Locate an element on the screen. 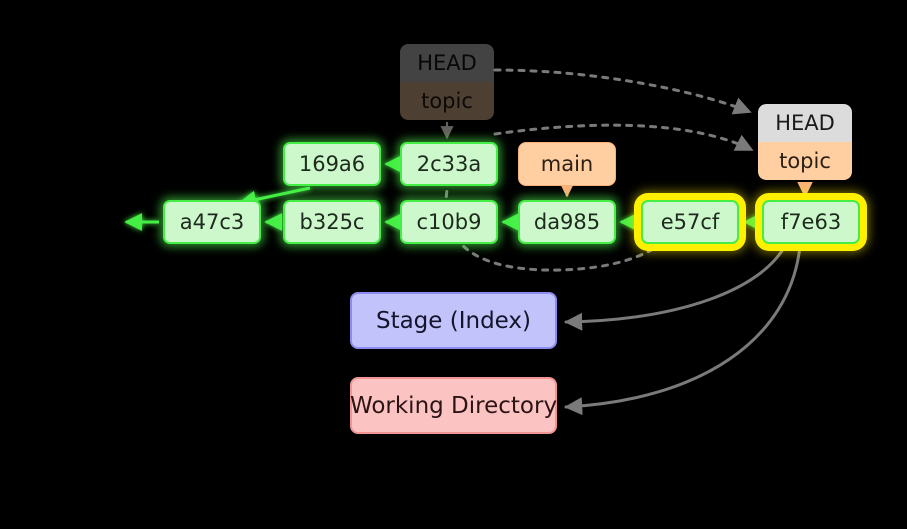  stage-index-box: Stage (Index) is located at coordinates (453, 320).